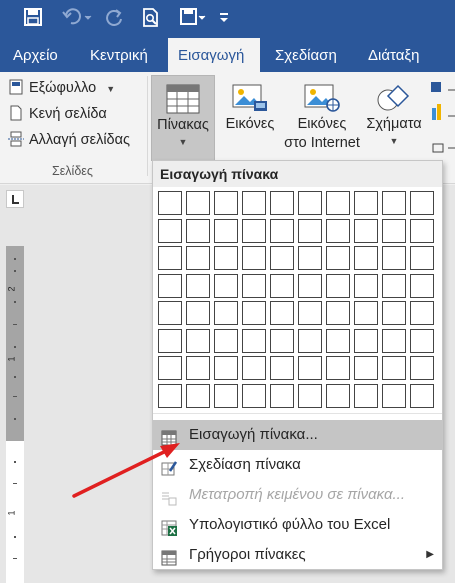 Image resolution: width=455 pixels, height=583 pixels. I want to click on more-illustrations, so click(442, 125).